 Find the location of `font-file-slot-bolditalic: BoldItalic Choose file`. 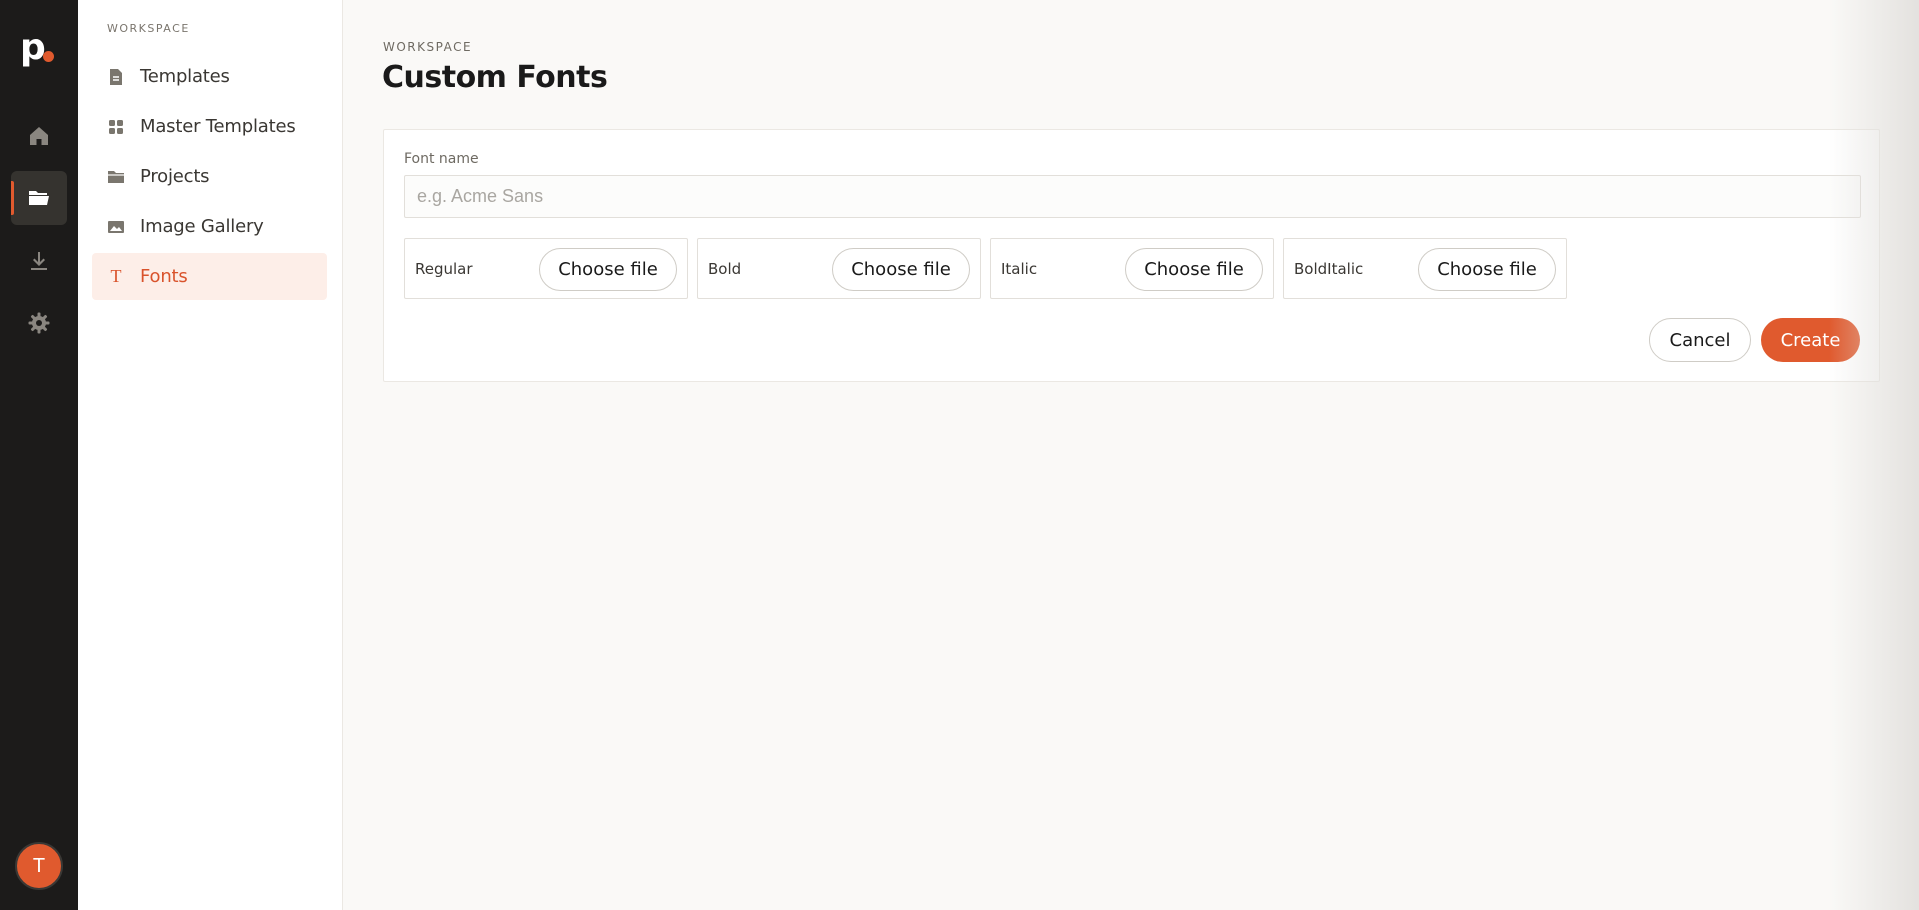

font-file-slot-bolditalic: BoldItalic Choose file is located at coordinates (1425, 268).